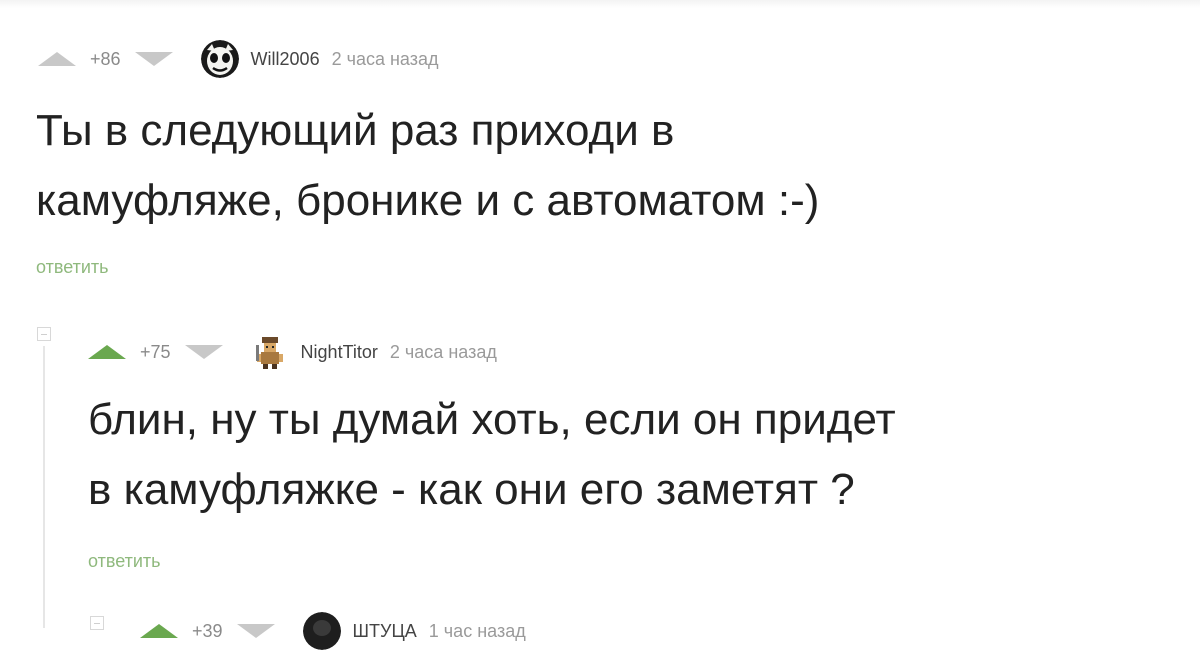 The height and width of the screenshot is (650, 1200). I want to click on comment-text-line: Ты в следующий раз приходи в, so click(355, 130).